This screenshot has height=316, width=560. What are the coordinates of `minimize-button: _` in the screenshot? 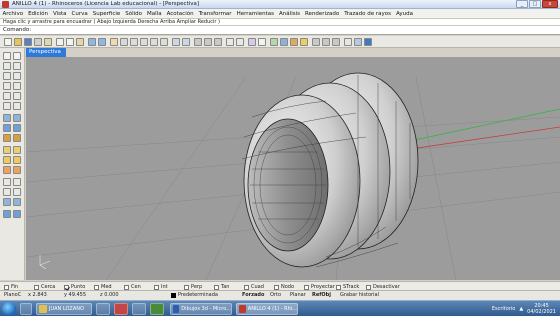 It's located at (522, 4).